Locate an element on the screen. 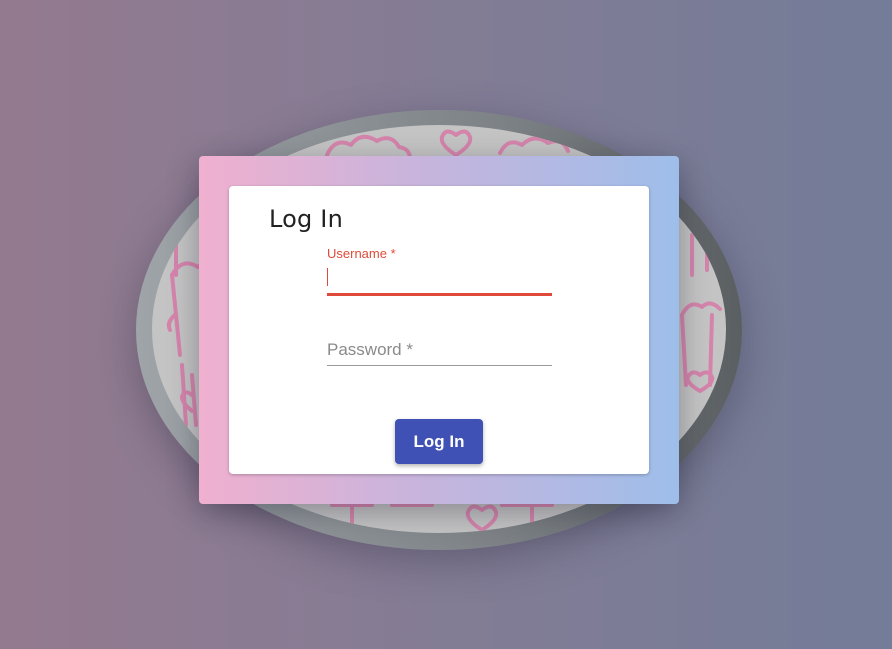 The height and width of the screenshot is (649, 892). password-placeholder: Password * is located at coordinates (370, 349).